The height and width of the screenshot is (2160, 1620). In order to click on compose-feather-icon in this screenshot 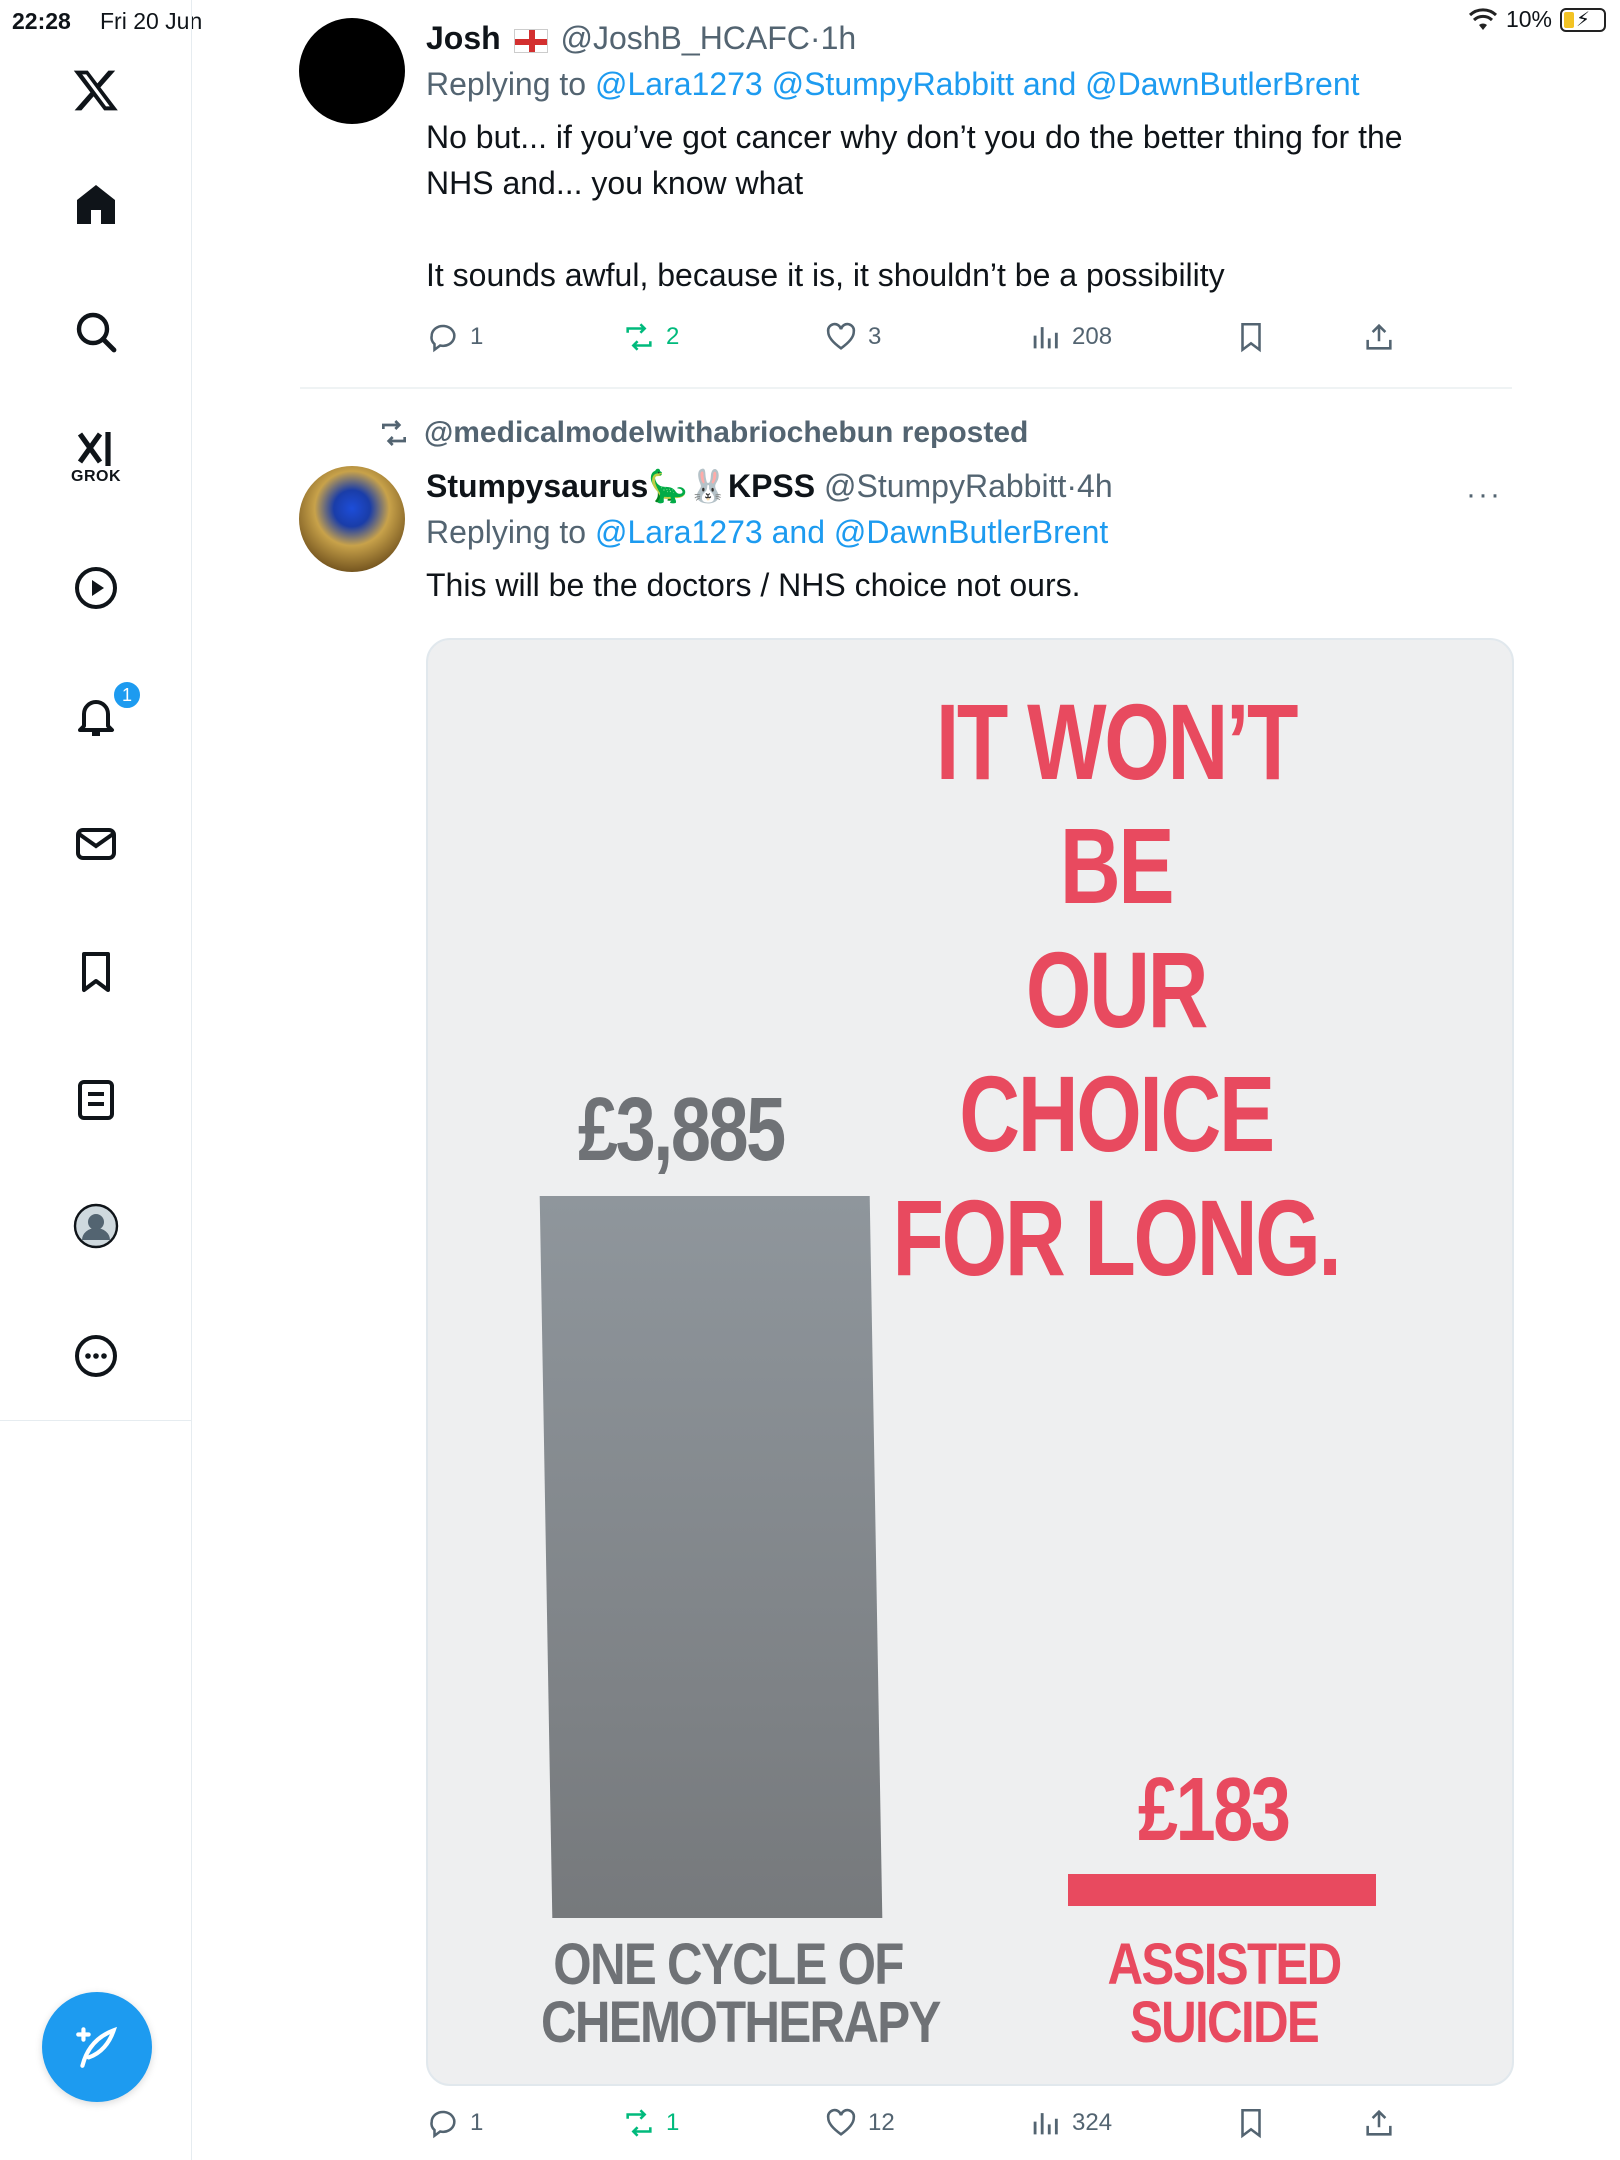, I will do `click(97, 2047)`.